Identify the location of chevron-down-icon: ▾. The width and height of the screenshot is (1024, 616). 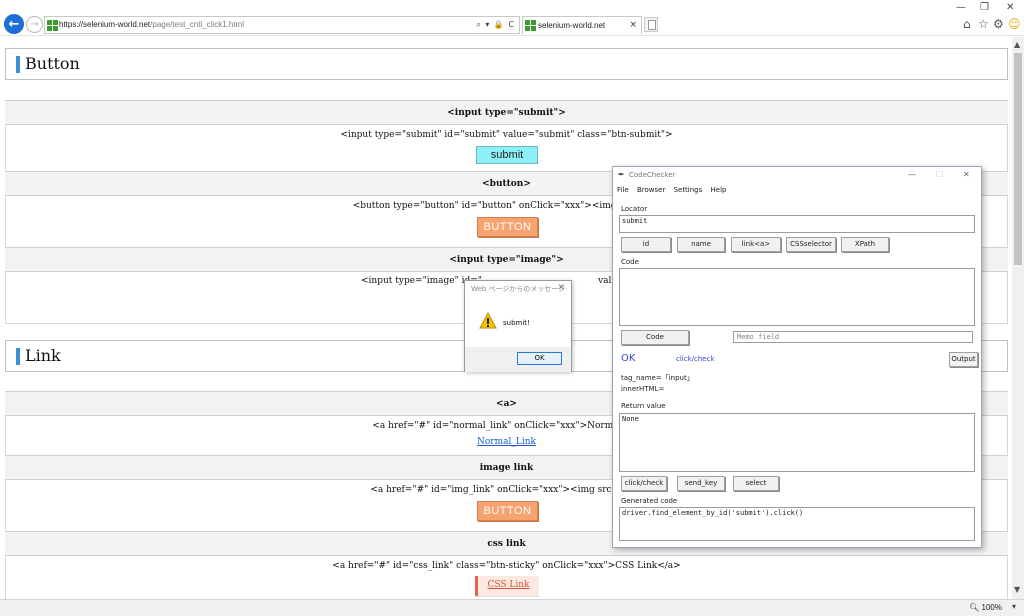
(1014, 606).